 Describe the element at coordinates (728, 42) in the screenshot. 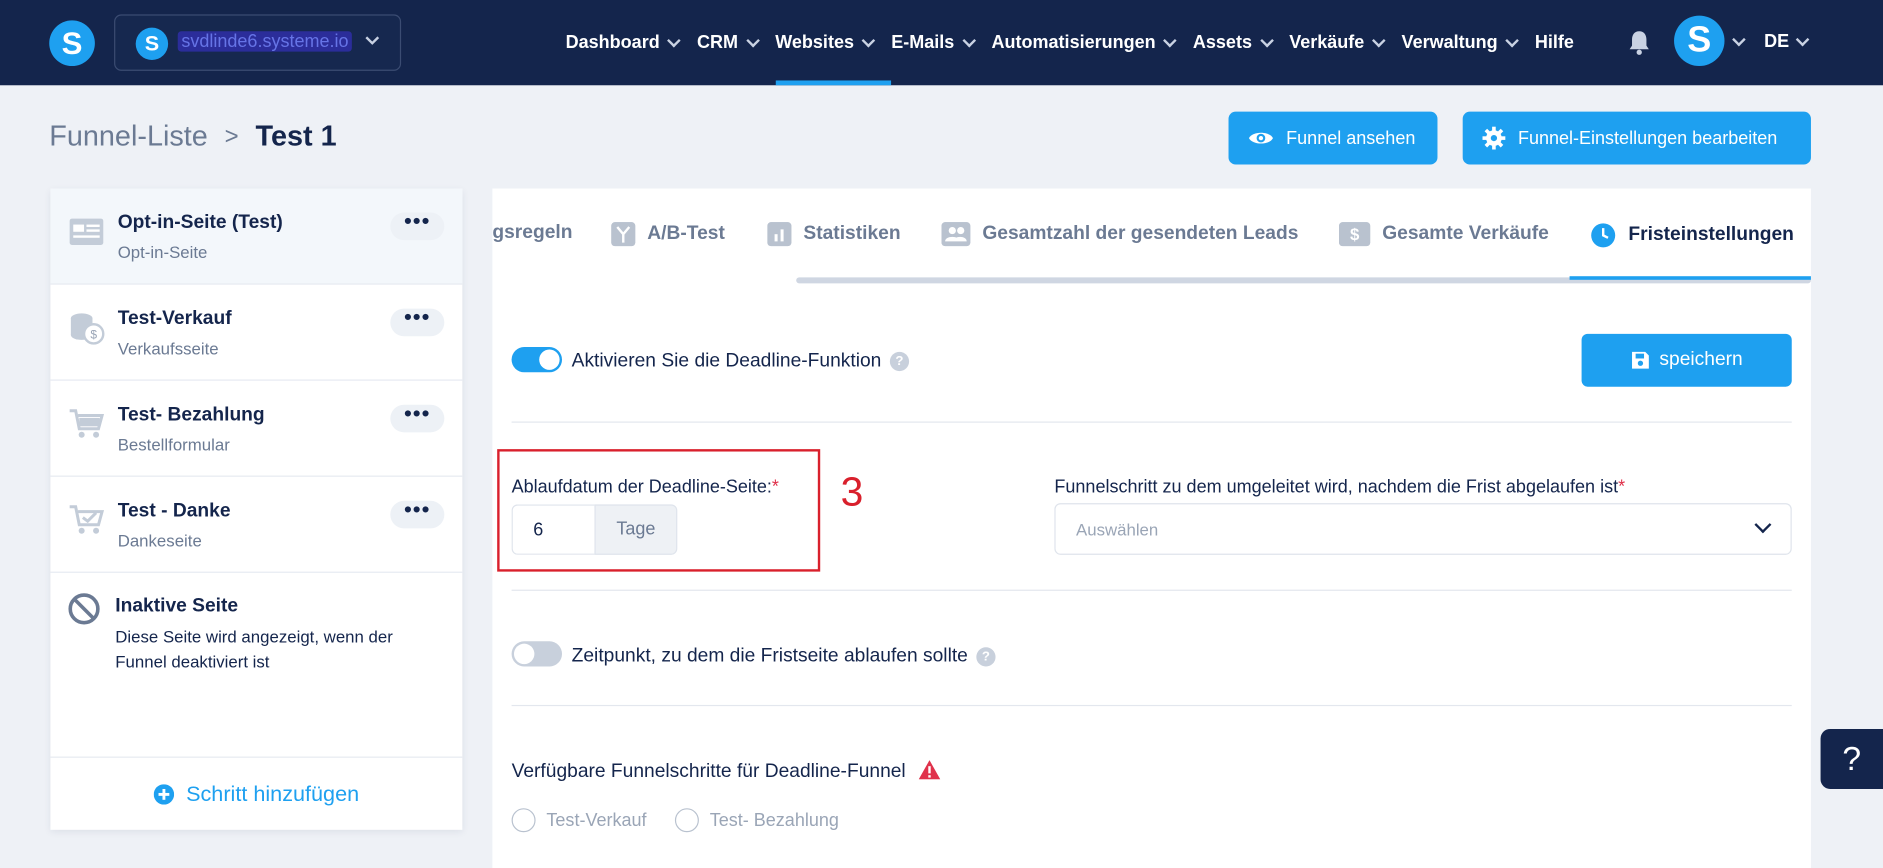

I see `nav-crm: CRM` at that location.